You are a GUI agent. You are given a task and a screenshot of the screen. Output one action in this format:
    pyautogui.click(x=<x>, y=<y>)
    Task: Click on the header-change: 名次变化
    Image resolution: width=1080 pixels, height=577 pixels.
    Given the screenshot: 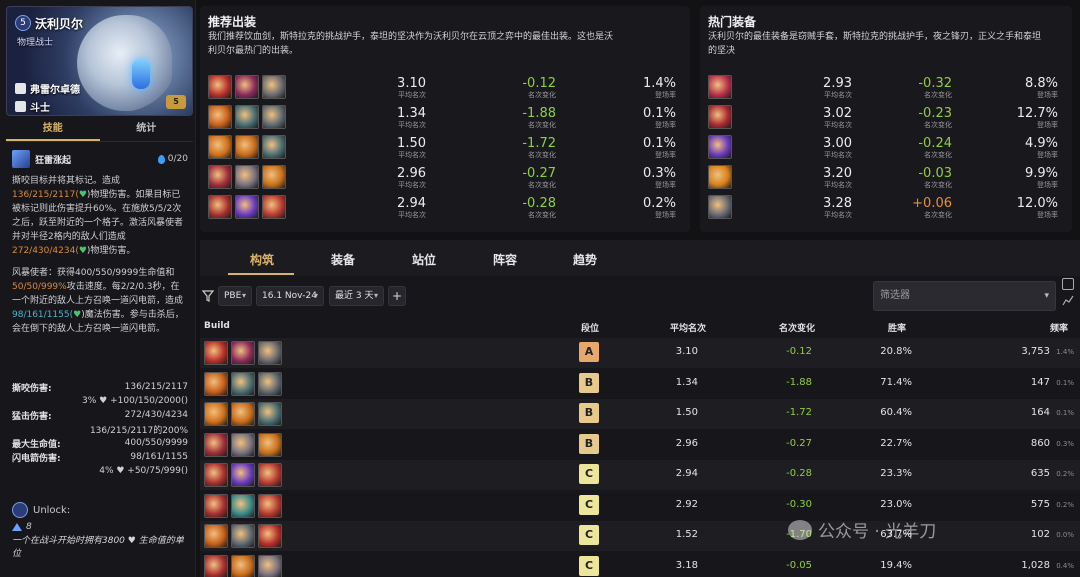 What is the action you would take?
    pyautogui.click(x=797, y=327)
    